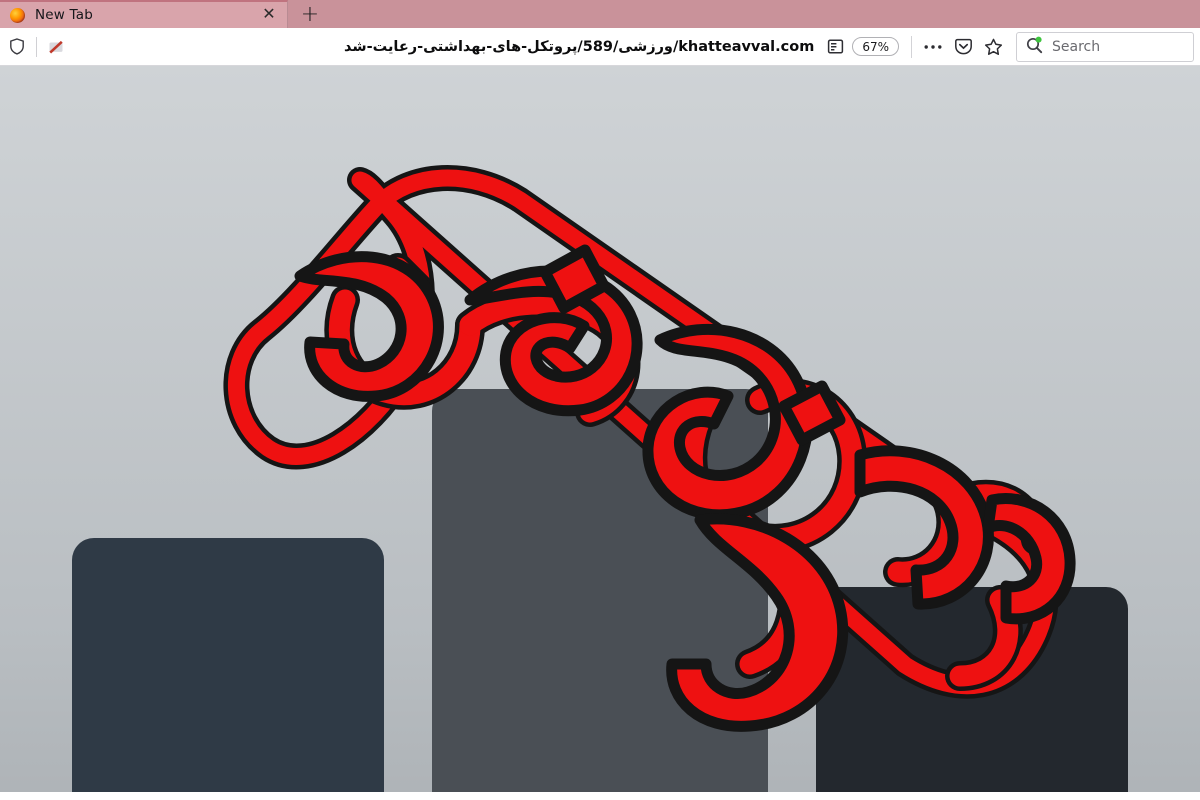  I want to click on shield-icon, so click(17, 46).